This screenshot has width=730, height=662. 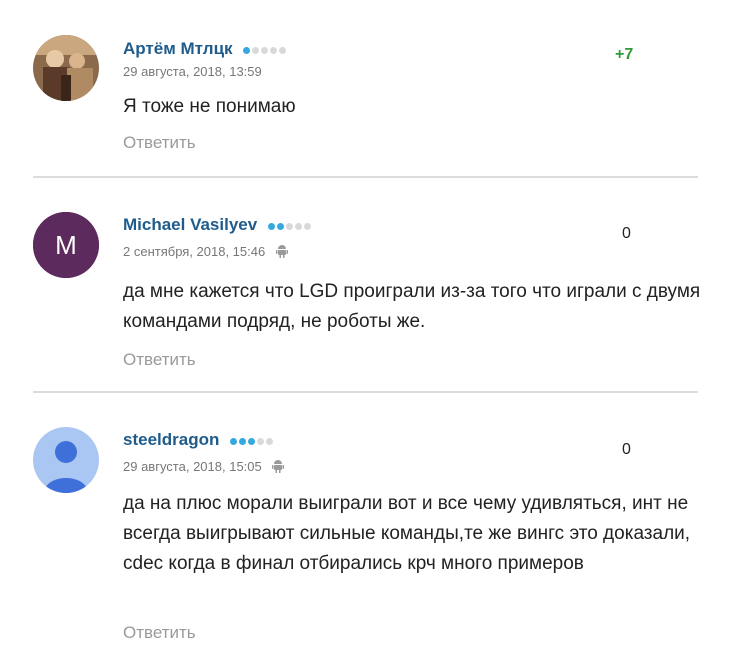 I want to click on avatar-initial: M, so click(x=66, y=245).